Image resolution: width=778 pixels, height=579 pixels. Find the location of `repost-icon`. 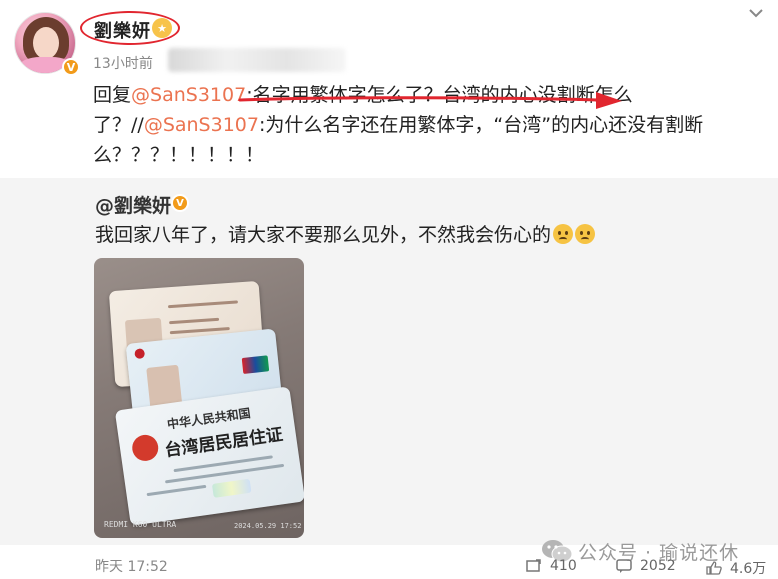

repost-icon is located at coordinates (534, 566).